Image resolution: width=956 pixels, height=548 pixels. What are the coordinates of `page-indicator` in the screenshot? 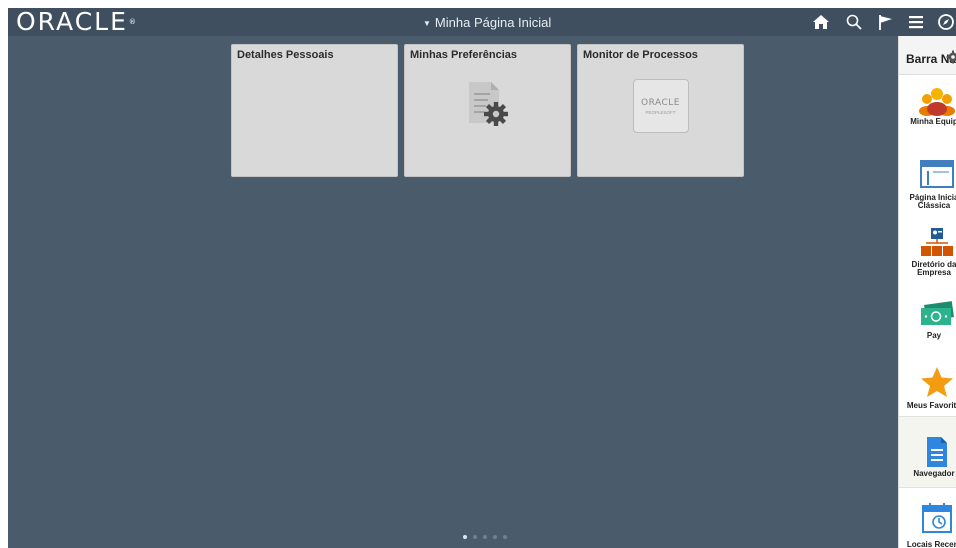 It's located at (485, 537).